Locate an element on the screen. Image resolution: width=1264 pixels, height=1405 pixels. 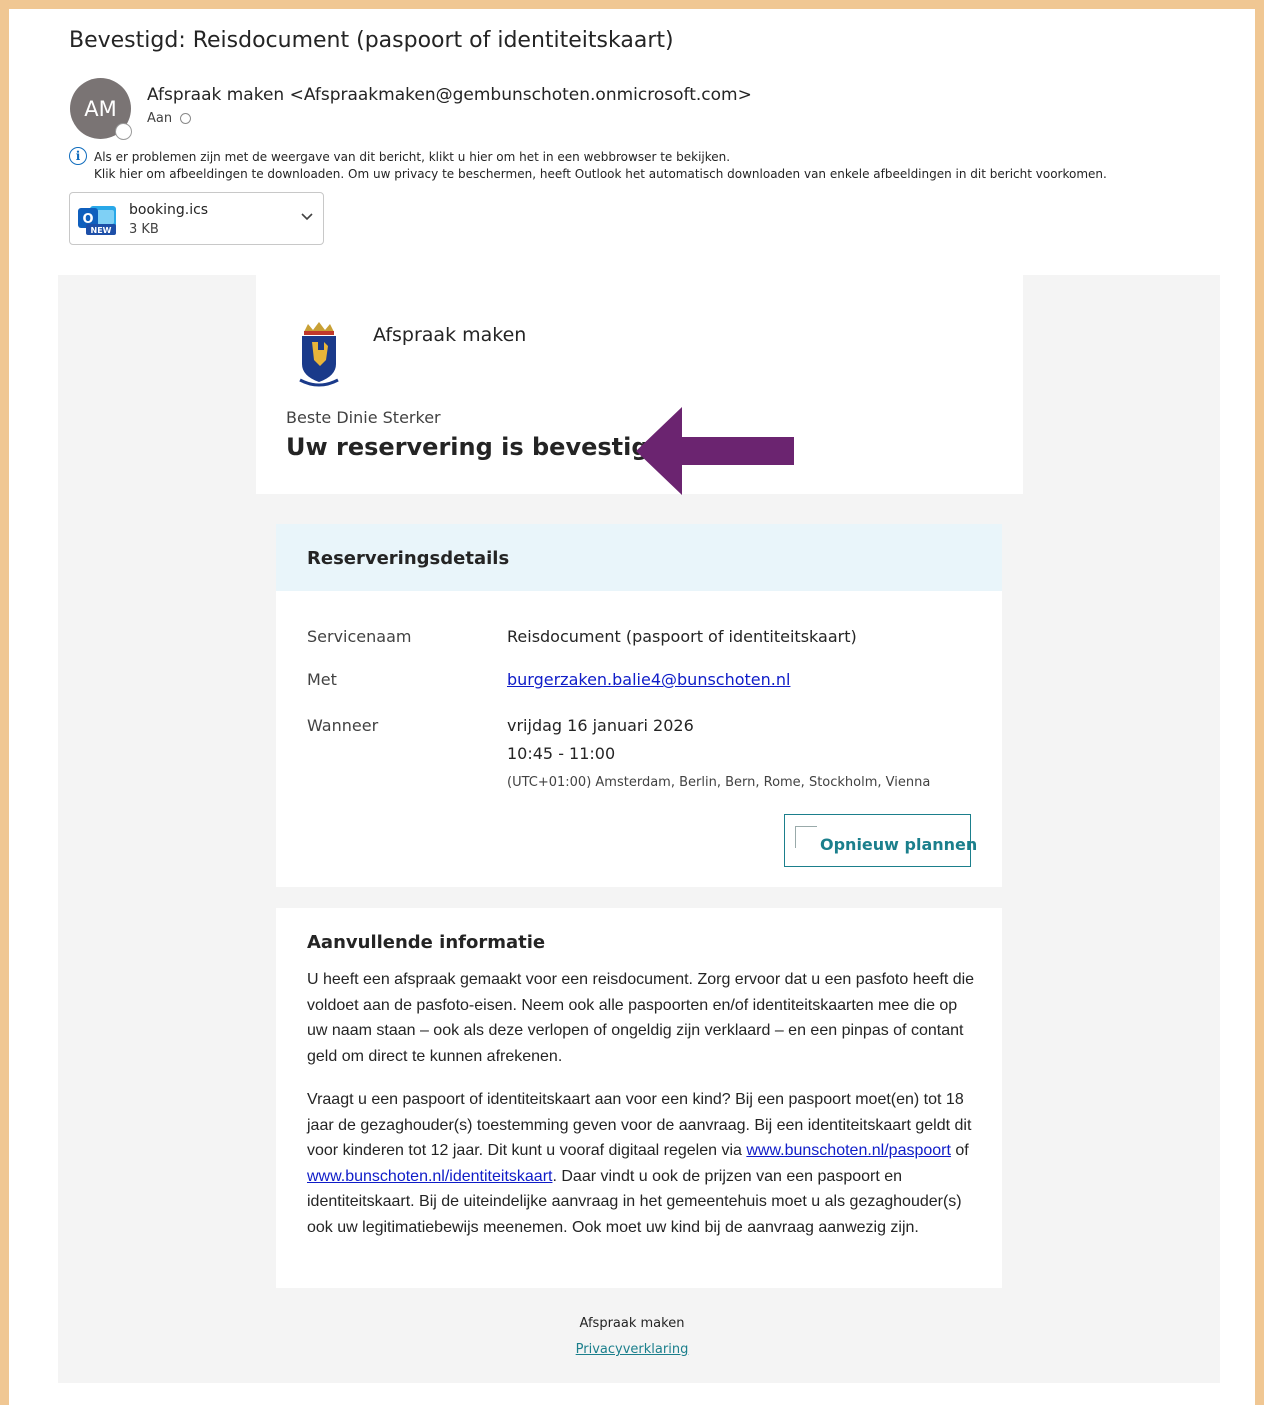
recipient-line: Aan is located at coordinates (169, 118).